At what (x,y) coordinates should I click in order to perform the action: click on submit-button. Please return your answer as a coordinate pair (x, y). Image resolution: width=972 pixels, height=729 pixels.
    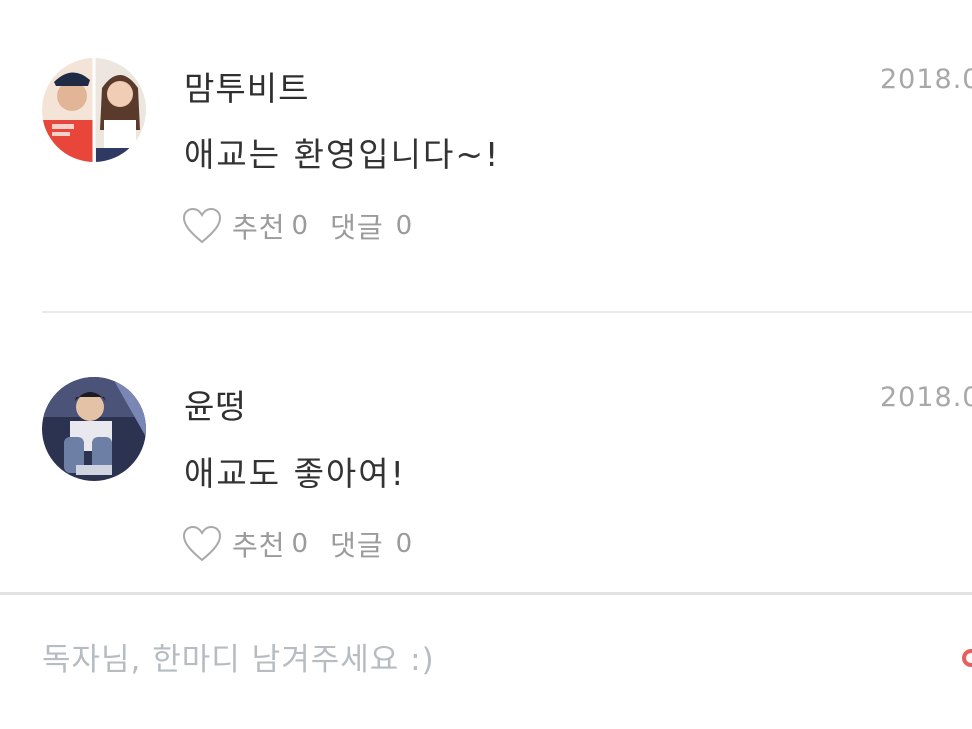
    Looking at the image, I should click on (967, 658).